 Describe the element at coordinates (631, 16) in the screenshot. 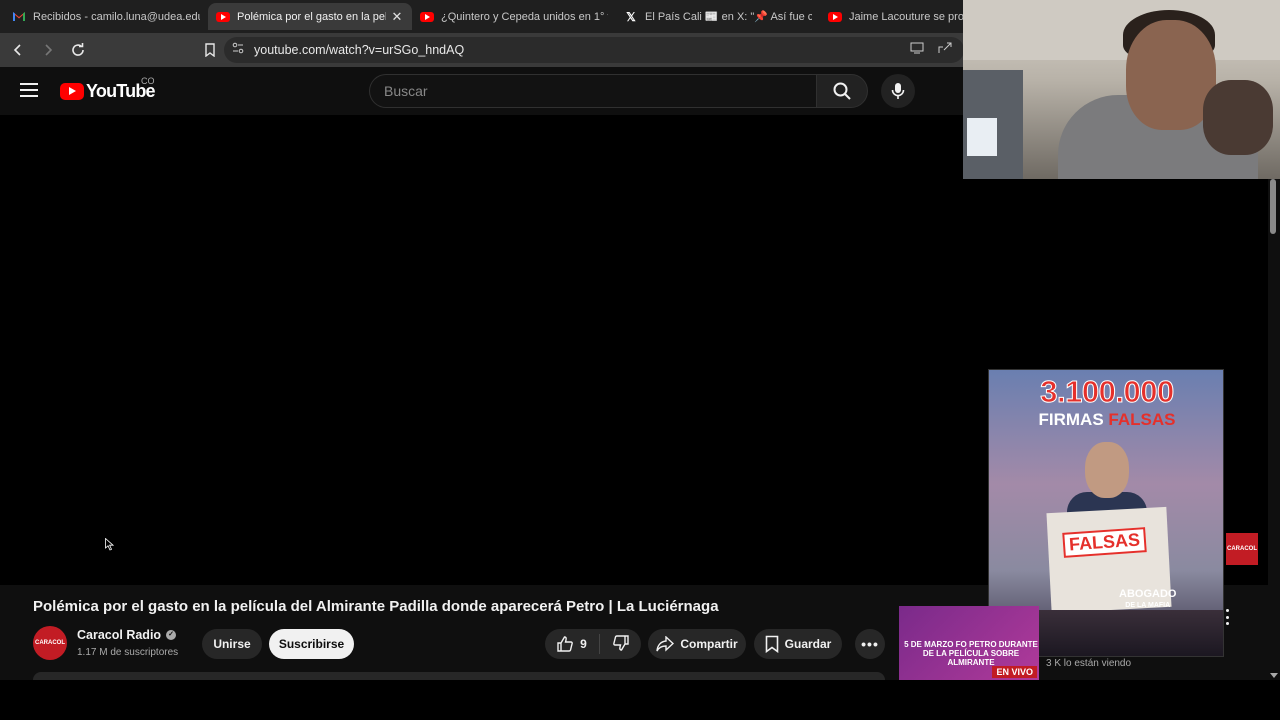

I see `x-icon: 𝕏` at that location.